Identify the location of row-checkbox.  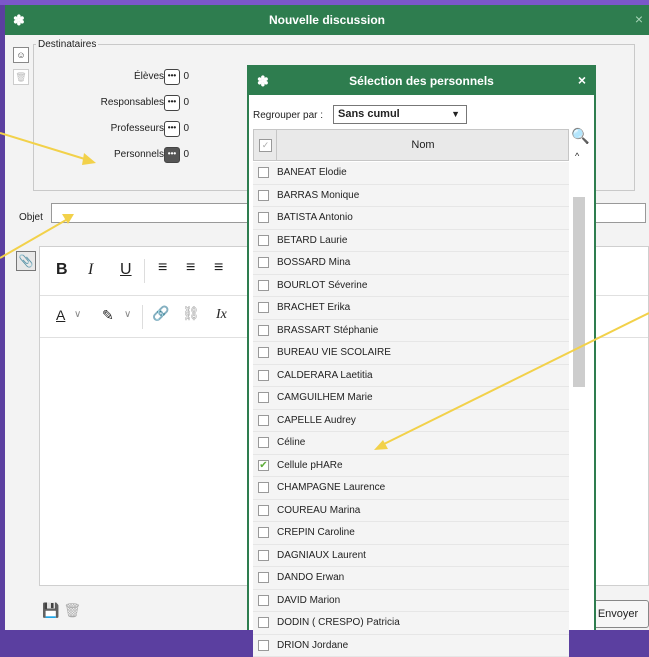
(263, 645).